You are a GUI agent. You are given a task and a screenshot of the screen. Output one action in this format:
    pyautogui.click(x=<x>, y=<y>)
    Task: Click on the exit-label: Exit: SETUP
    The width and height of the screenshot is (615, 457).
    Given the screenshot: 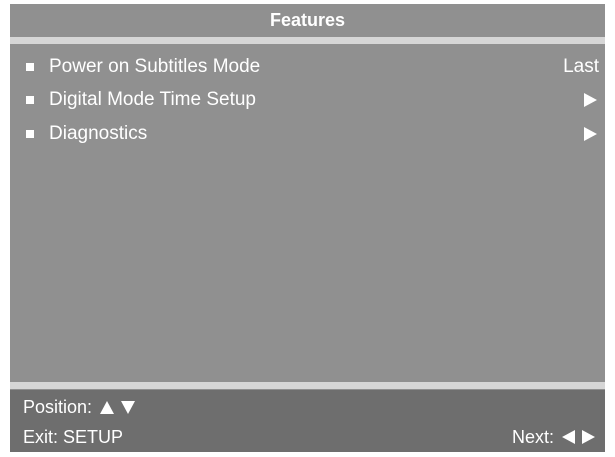 What is the action you would take?
    pyautogui.click(x=73, y=436)
    